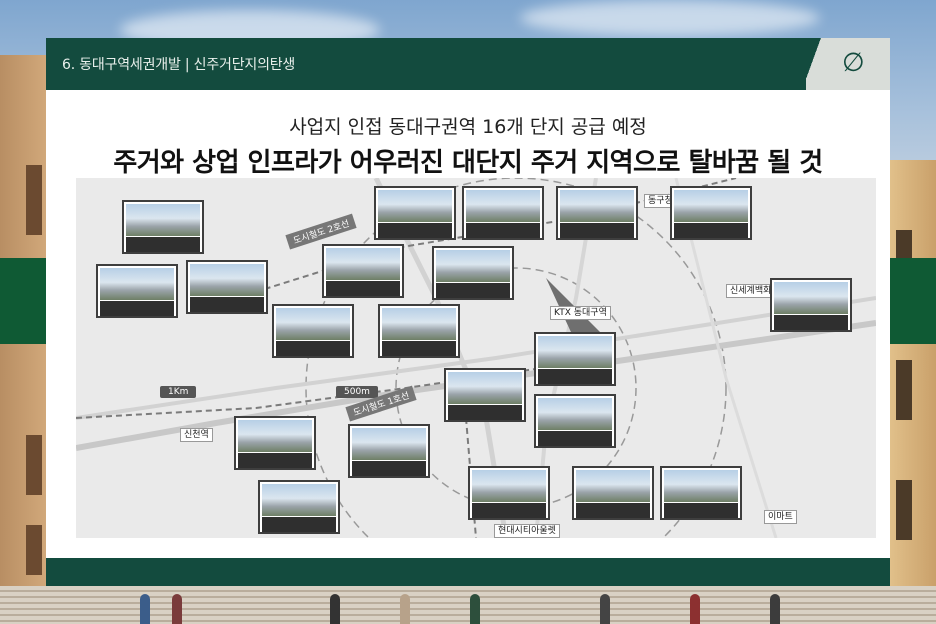  What do you see at coordinates (468, 64) in the screenshot?
I see `slide-header: 6. 동대구역세권개발 | 신주거단지의탄생 ∅` at bounding box center [468, 64].